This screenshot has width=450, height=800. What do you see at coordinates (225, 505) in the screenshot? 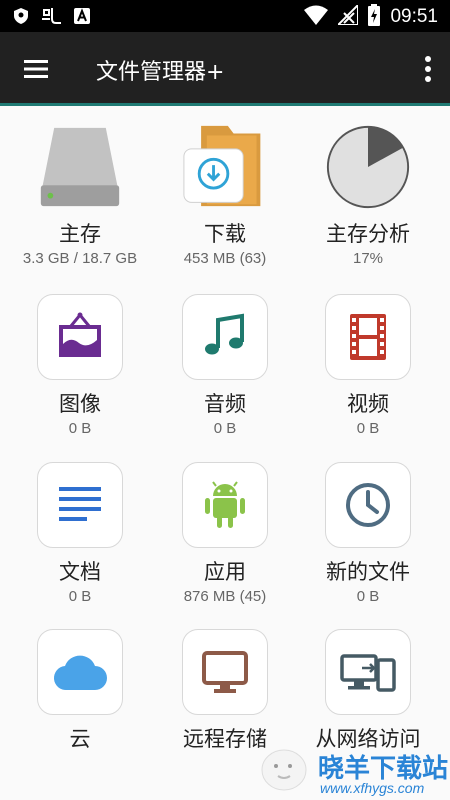
I see `android-icon` at bounding box center [225, 505].